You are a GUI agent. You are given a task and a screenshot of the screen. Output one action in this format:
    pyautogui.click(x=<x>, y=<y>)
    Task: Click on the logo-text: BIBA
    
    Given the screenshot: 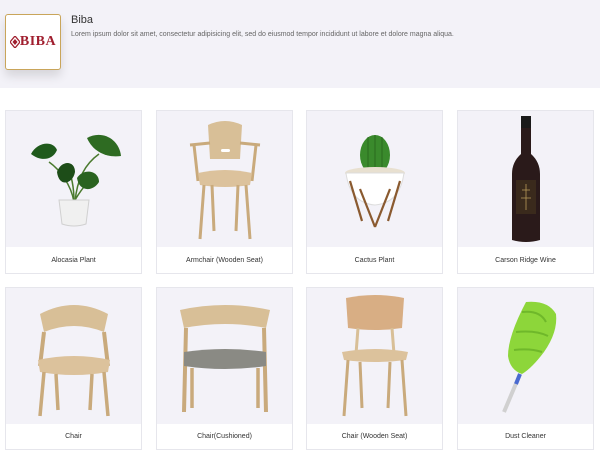 What is the action you would take?
    pyautogui.click(x=38, y=41)
    